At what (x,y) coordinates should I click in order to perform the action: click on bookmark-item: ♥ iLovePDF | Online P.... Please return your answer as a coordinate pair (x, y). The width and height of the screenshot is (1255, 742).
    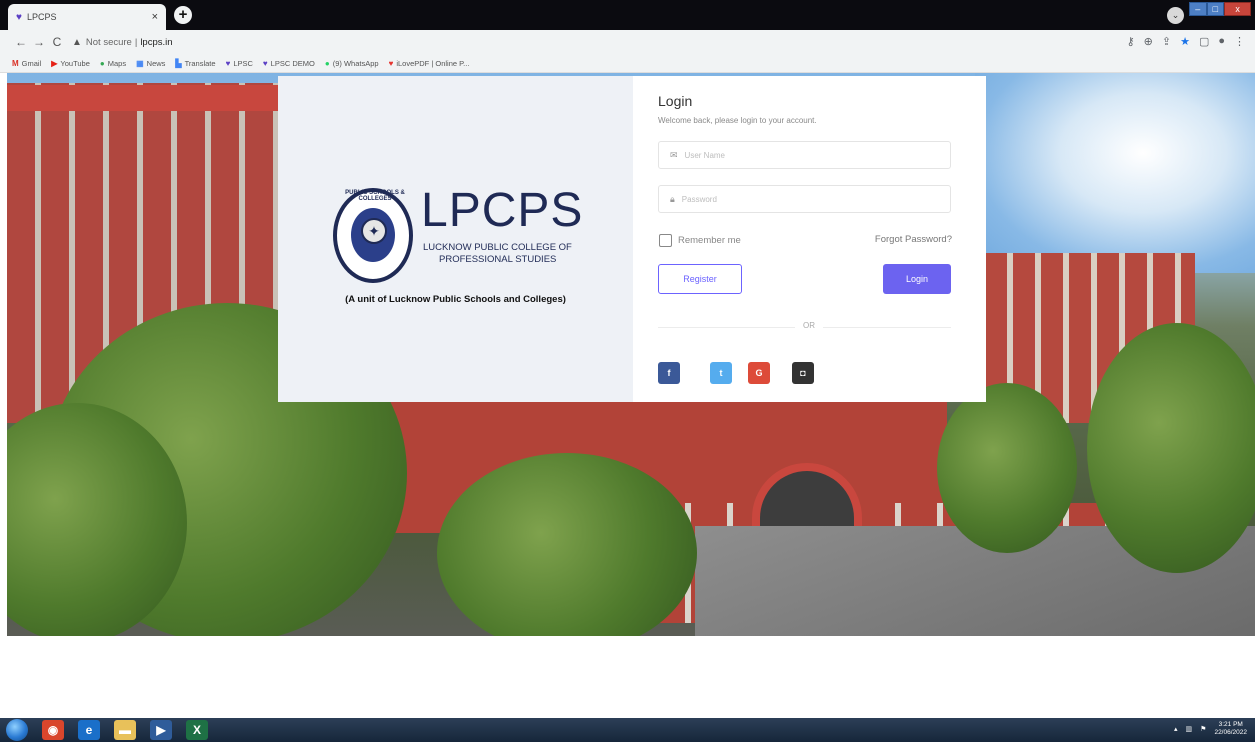
    Looking at the image, I should click on (429, 63).